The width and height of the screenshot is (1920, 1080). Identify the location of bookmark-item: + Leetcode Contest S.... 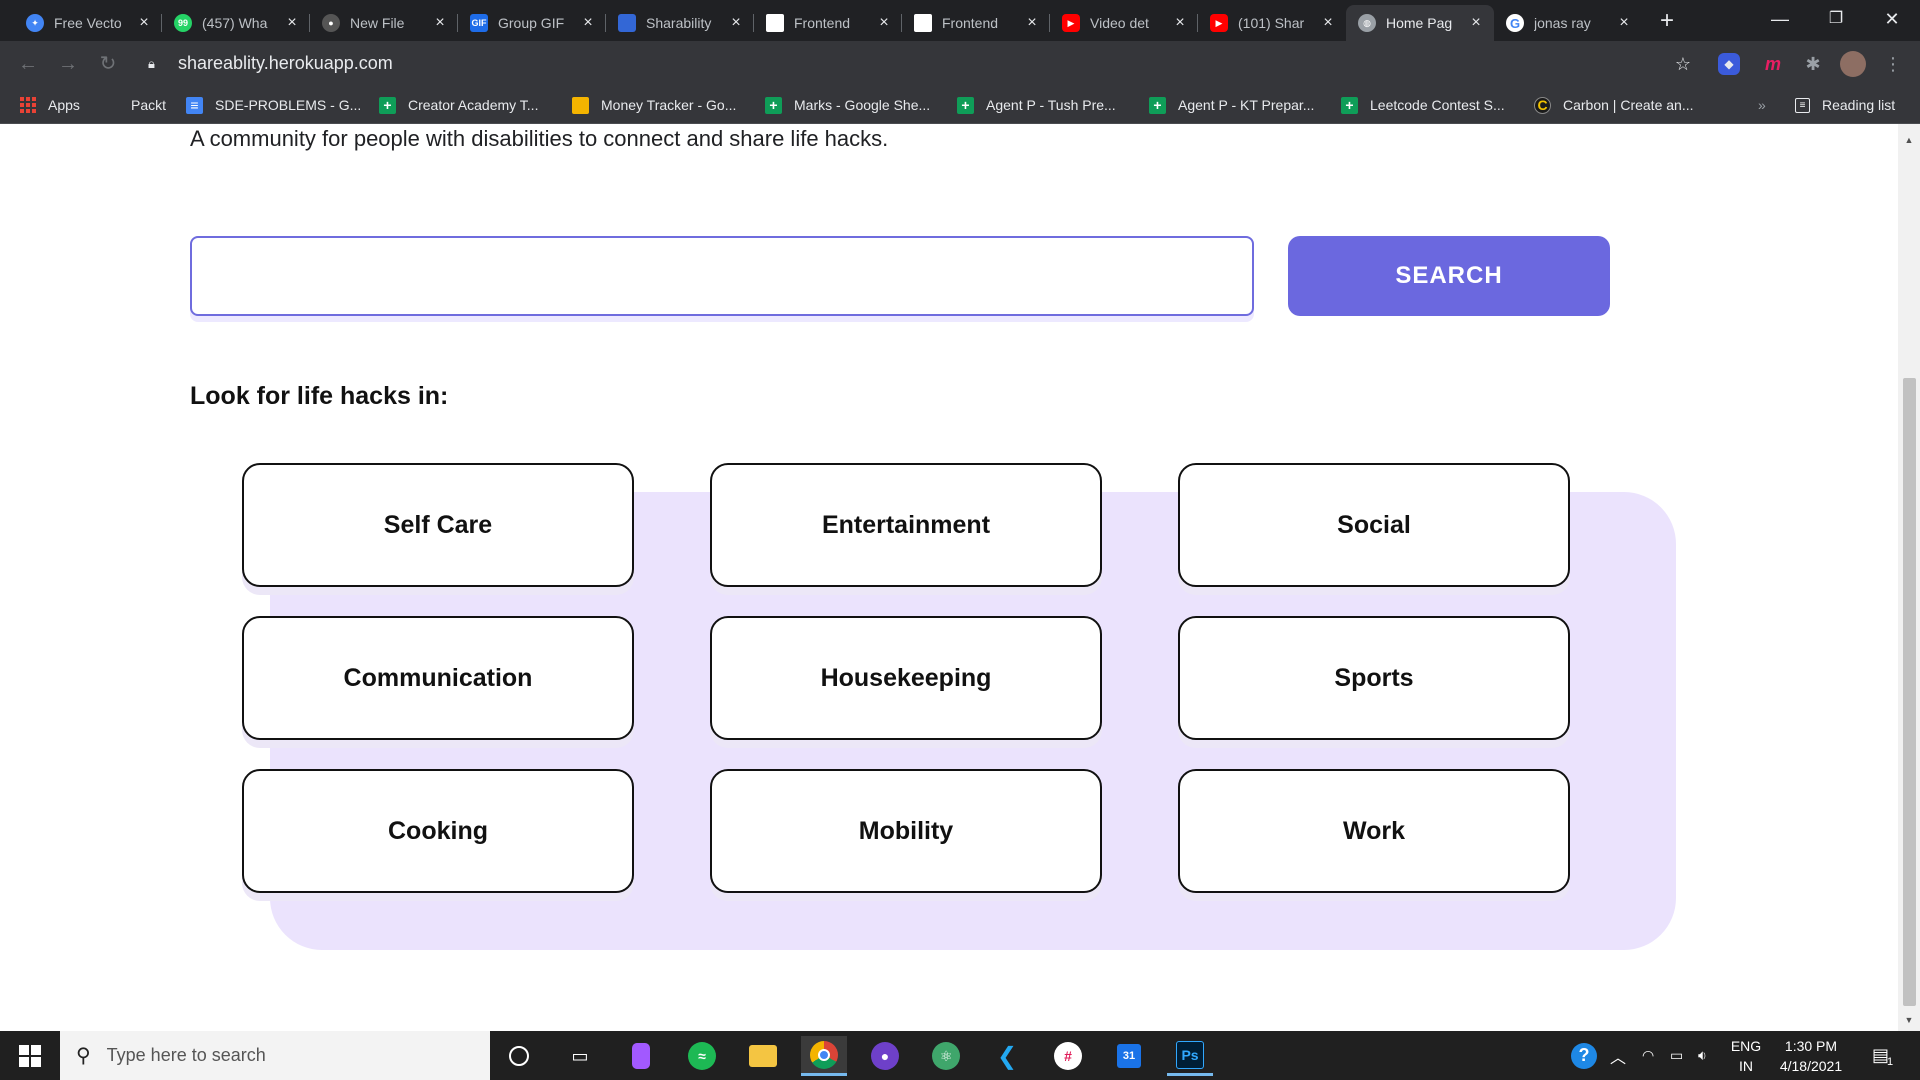
(1423, 105).